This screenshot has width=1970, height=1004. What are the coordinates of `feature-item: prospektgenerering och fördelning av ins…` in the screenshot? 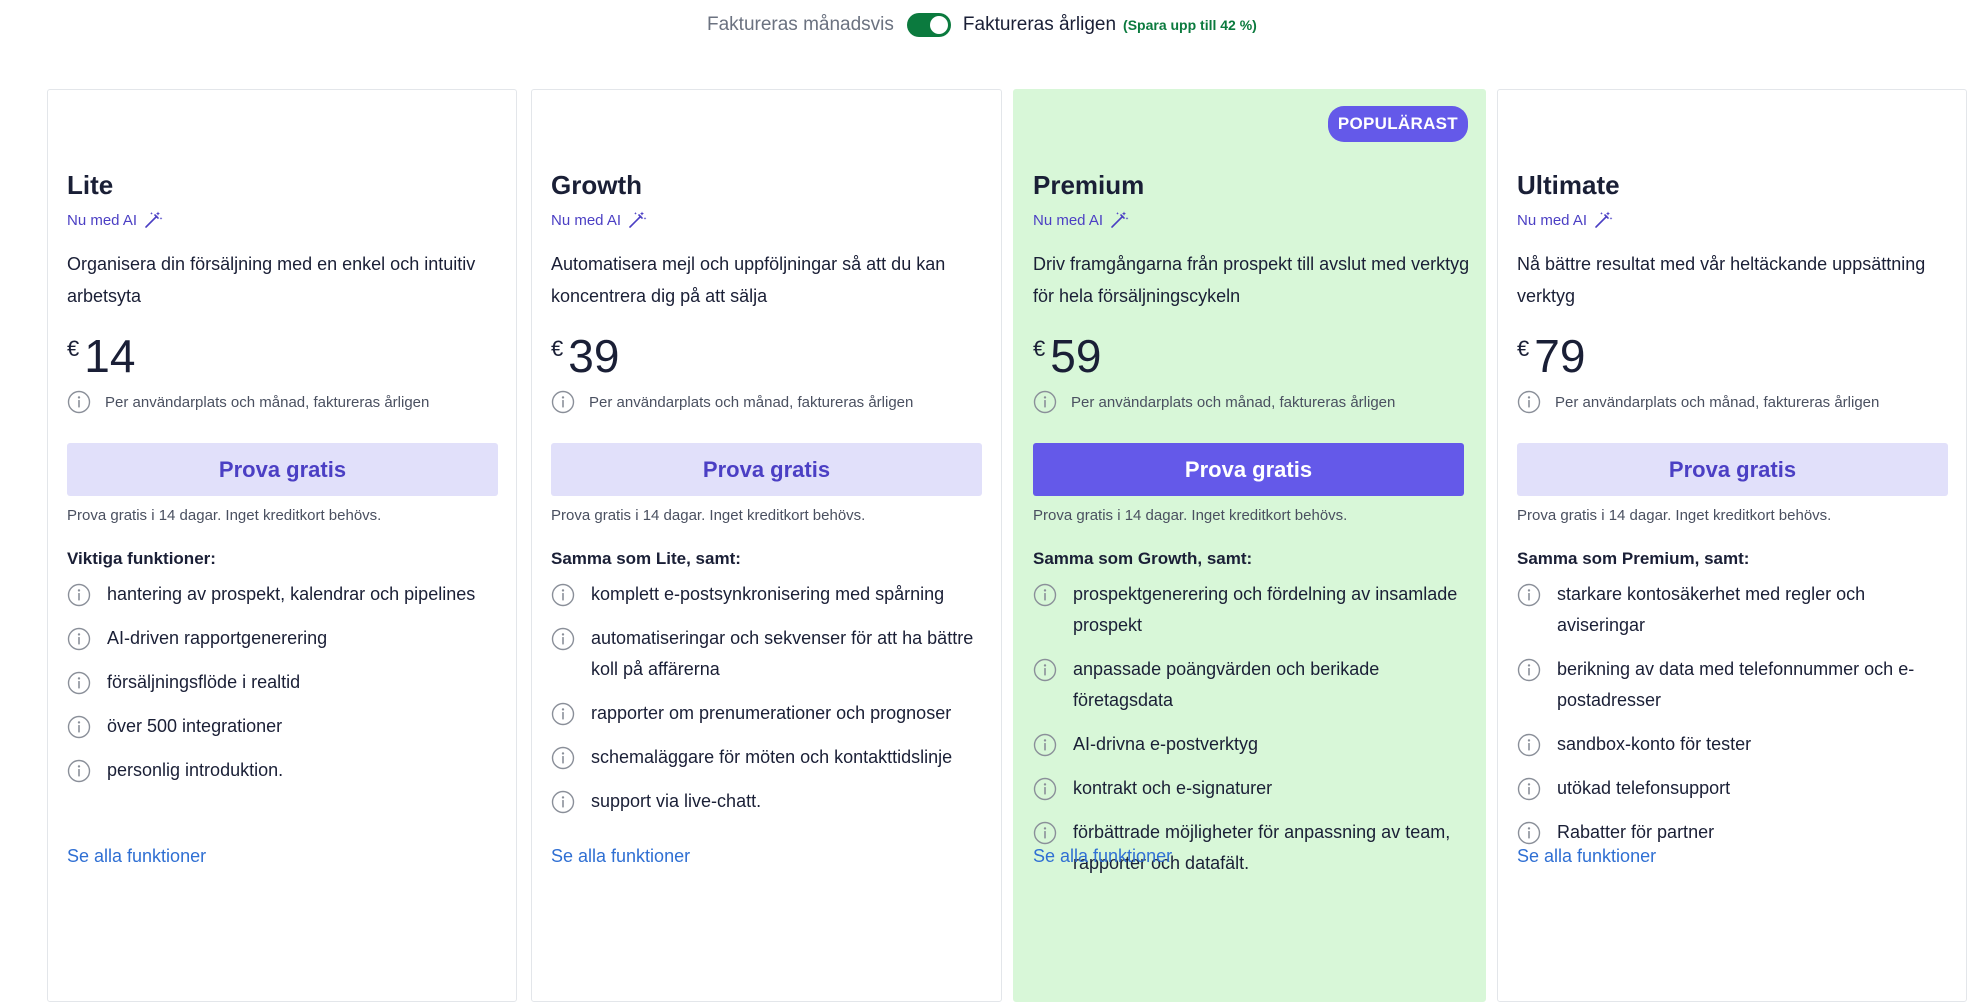 It's located at (1253, 610).